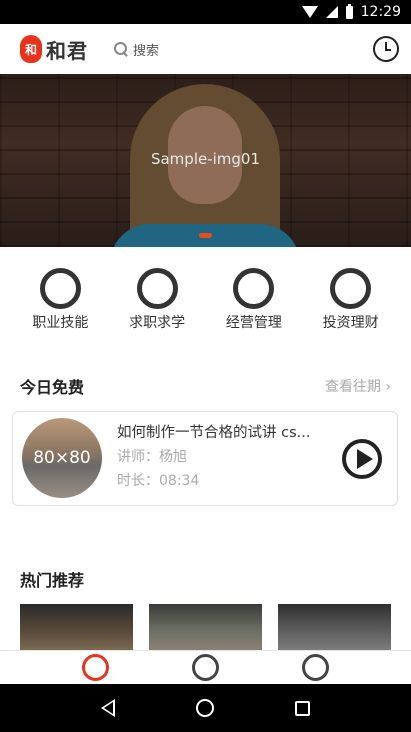  I want to click on app-logo: 和 和君, so click(54, 49).